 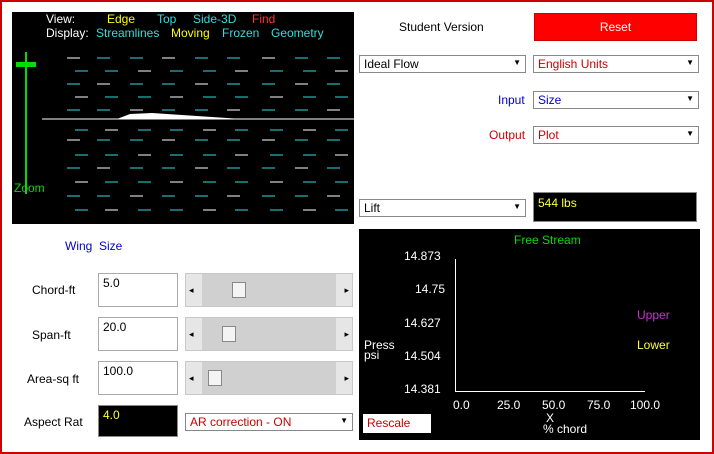 I want to click on span-label: Span-ft, so click(x=51, y=335).